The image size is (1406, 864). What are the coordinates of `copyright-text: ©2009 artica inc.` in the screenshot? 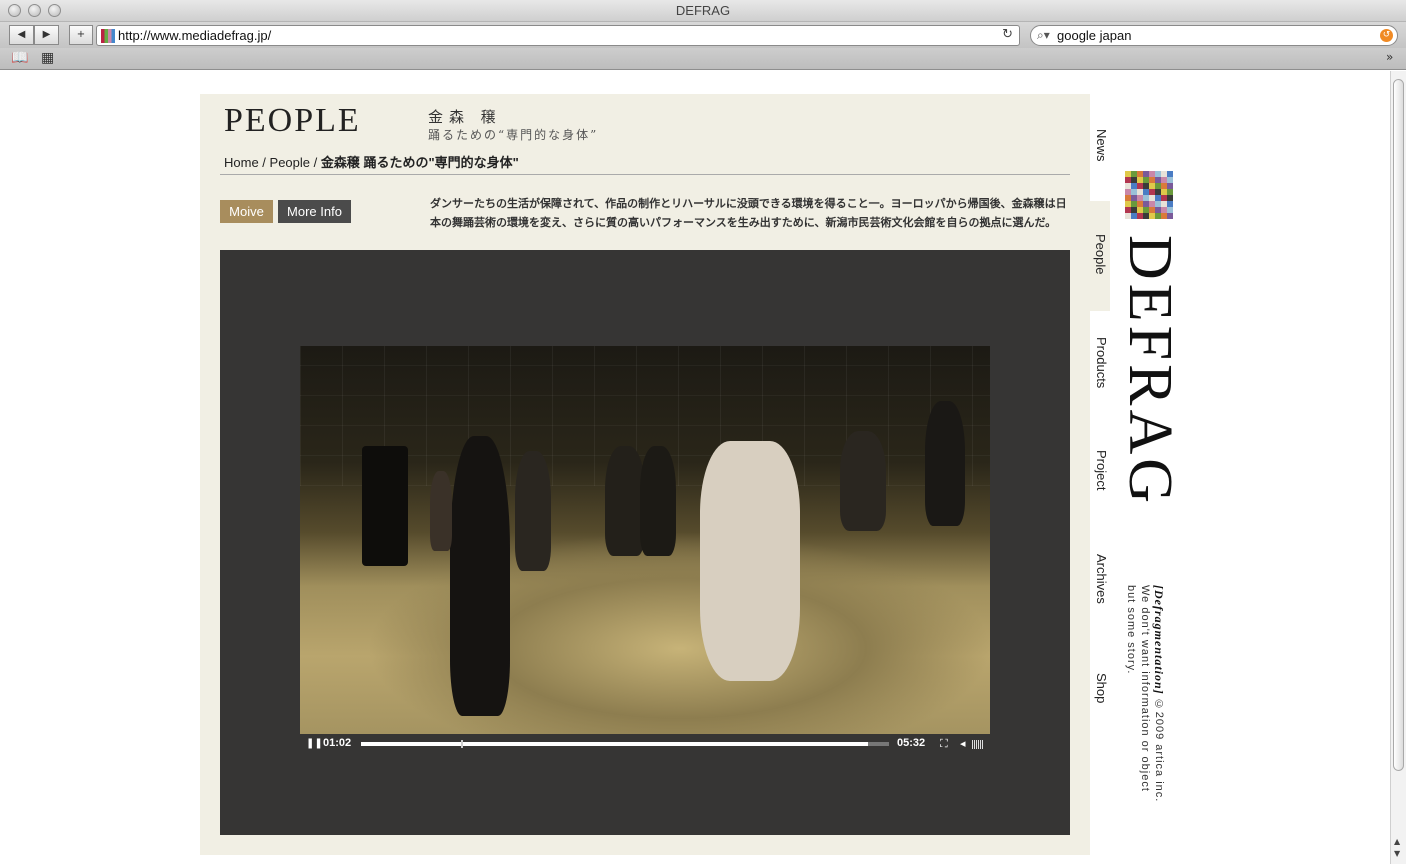 It's located at (1159, 750).